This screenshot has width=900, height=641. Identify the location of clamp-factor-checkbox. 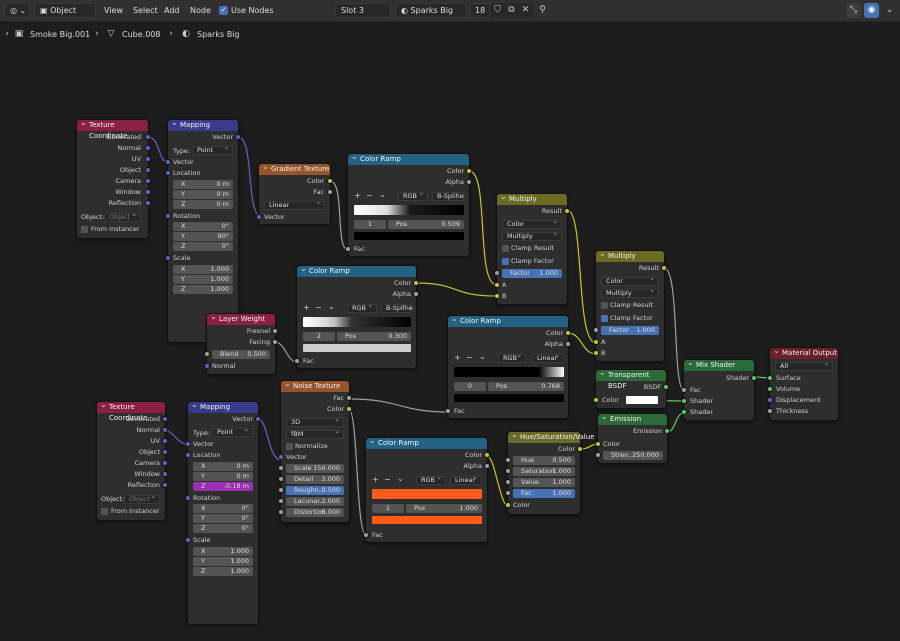
(604, 318).